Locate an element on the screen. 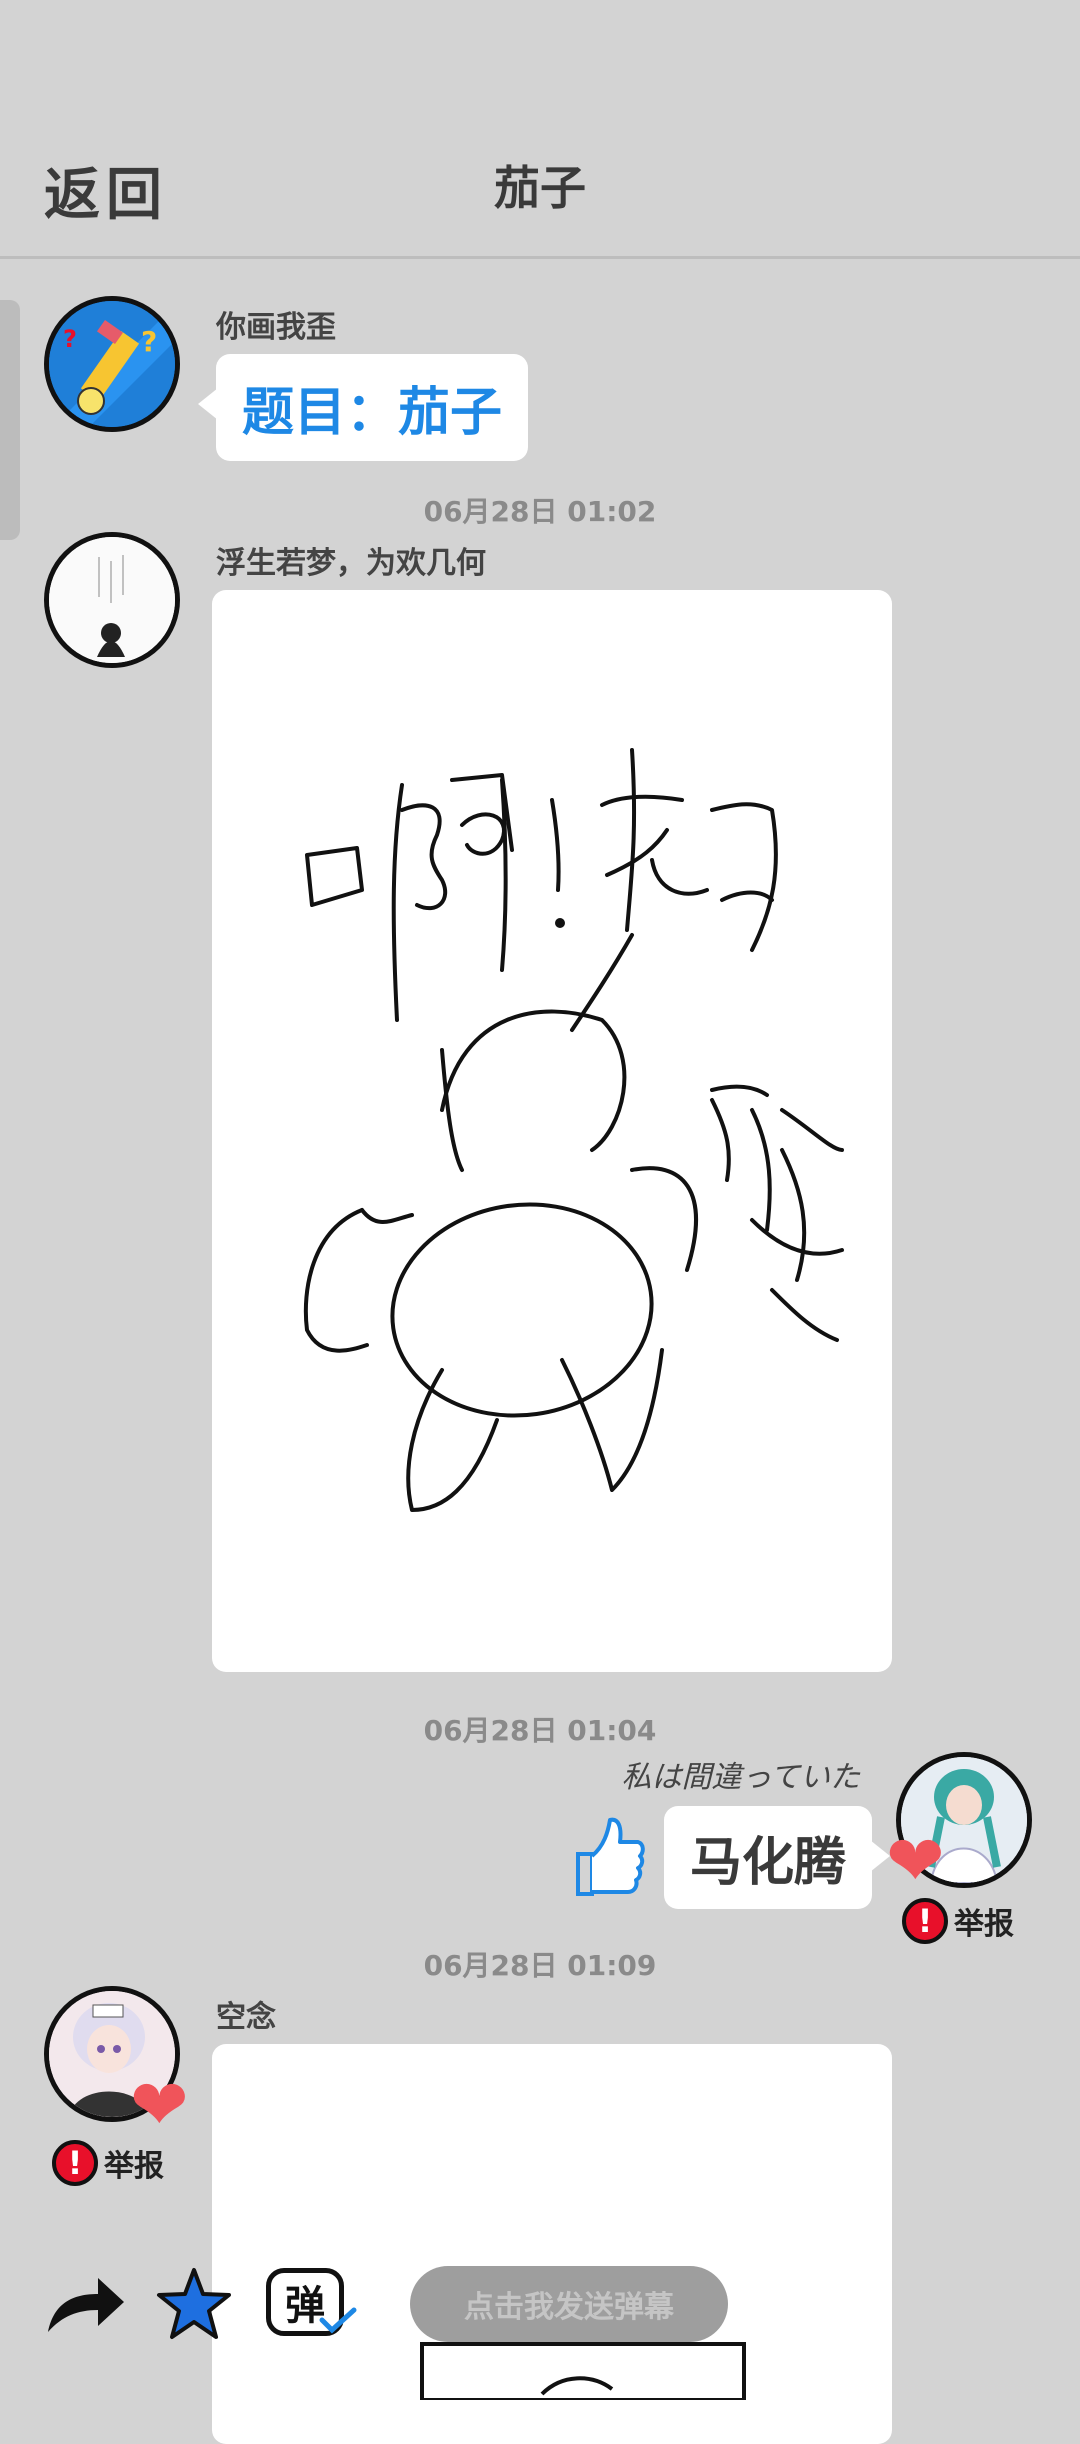 The height and width of the screenshot is (2444, 1080). topic-bubble: 题目：茄子 is located at coordinates (363, 407).